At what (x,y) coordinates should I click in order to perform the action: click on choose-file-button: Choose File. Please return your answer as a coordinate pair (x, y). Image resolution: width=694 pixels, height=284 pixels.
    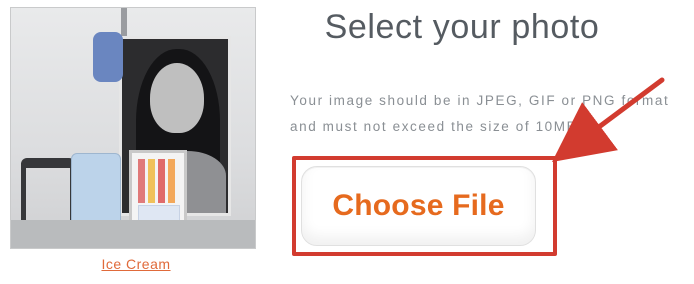
    Looking at the image, I should click on (418, 206).